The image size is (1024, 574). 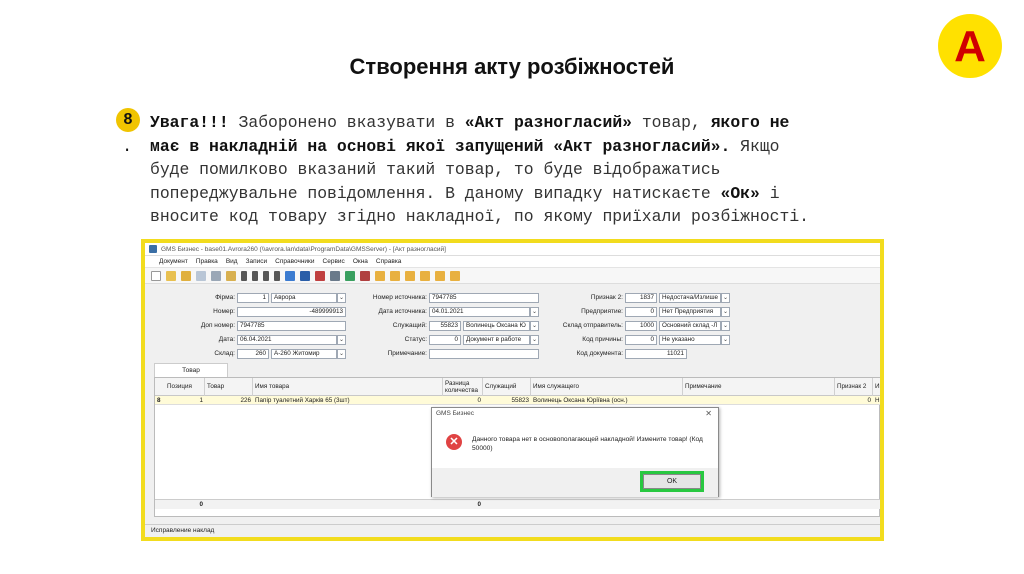 I want to click on sklad-name-field: А-260 Житомир, so click(x=304, y=354).